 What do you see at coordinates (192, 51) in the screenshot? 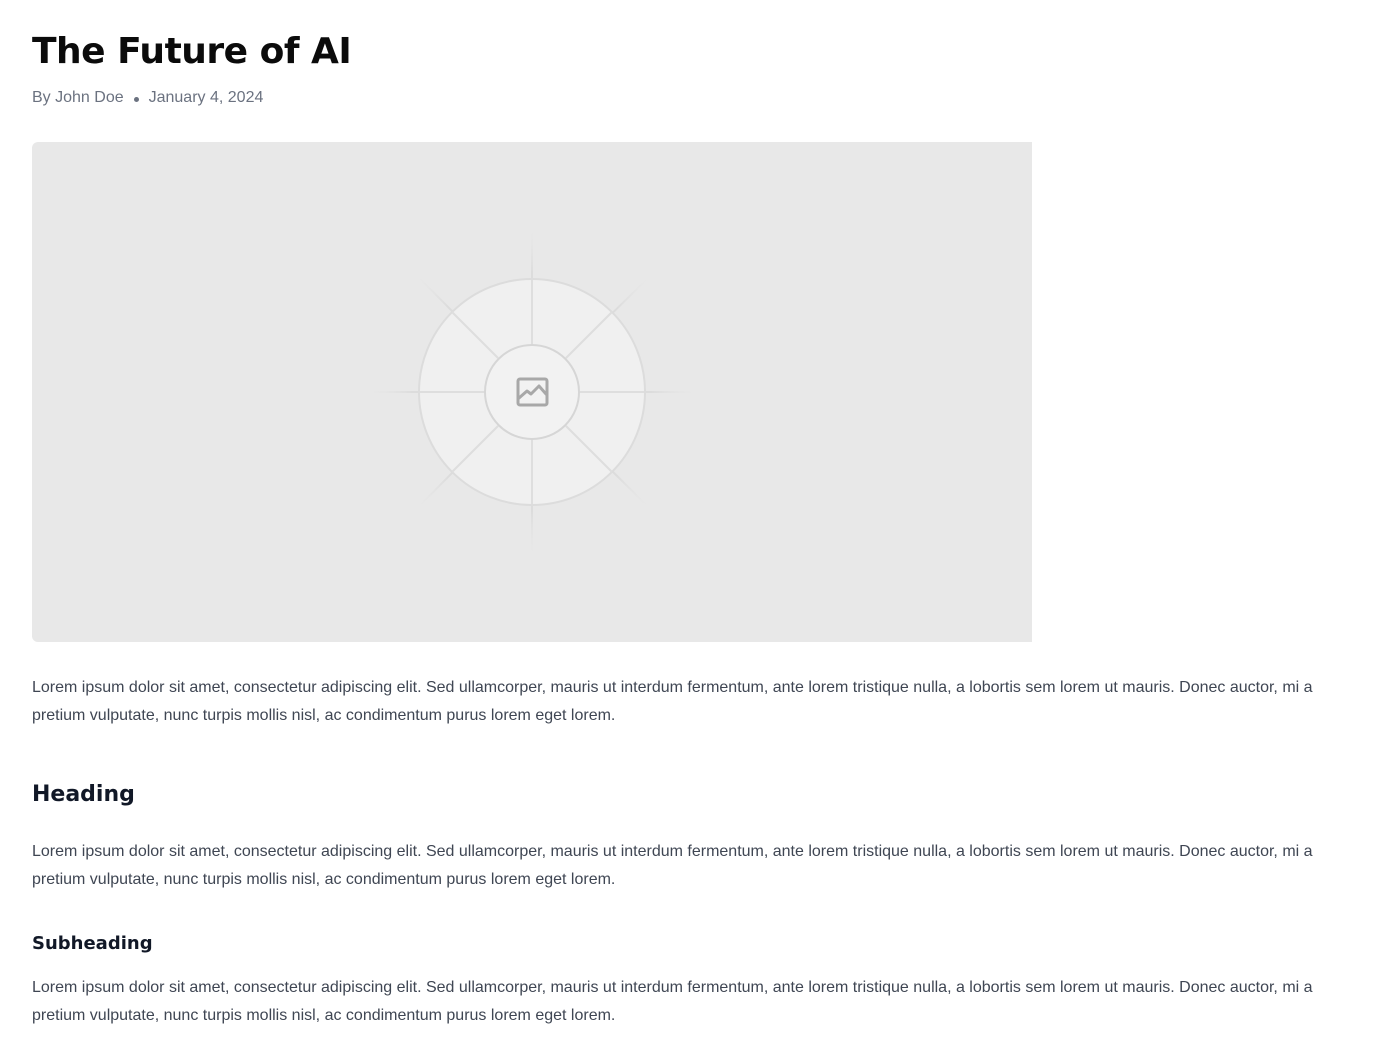
I see `article-title: The Future of AI` at bounding box center [192, 51].